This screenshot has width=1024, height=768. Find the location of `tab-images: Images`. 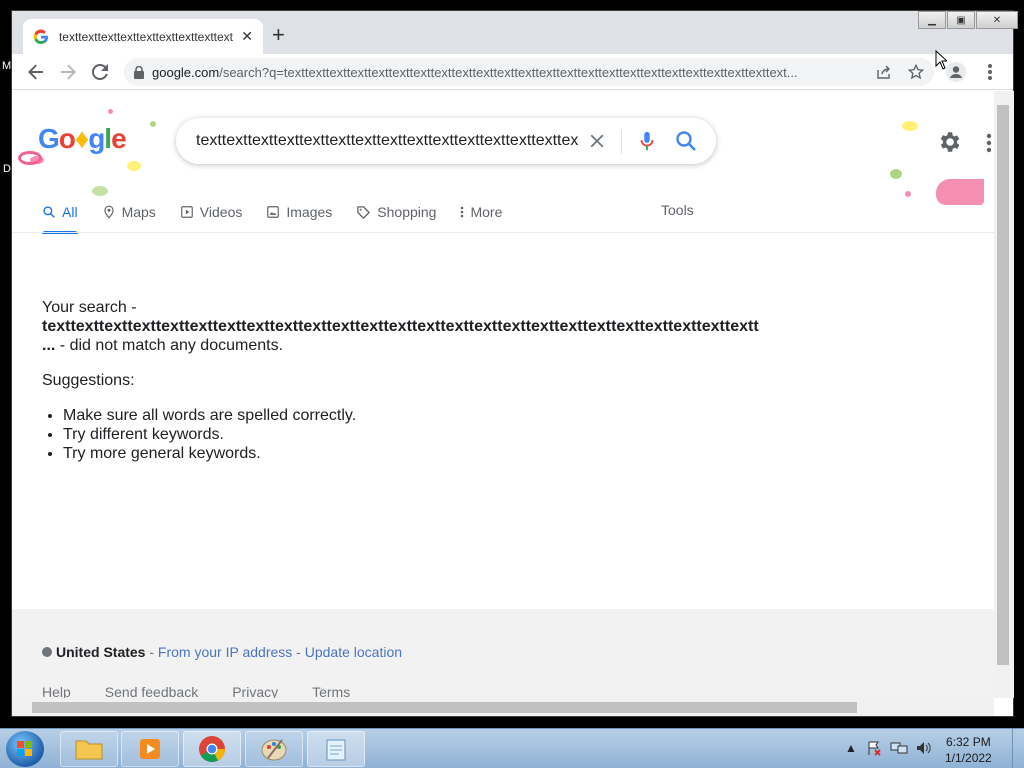

tab-images: Images is located at coordinates (299, 212).